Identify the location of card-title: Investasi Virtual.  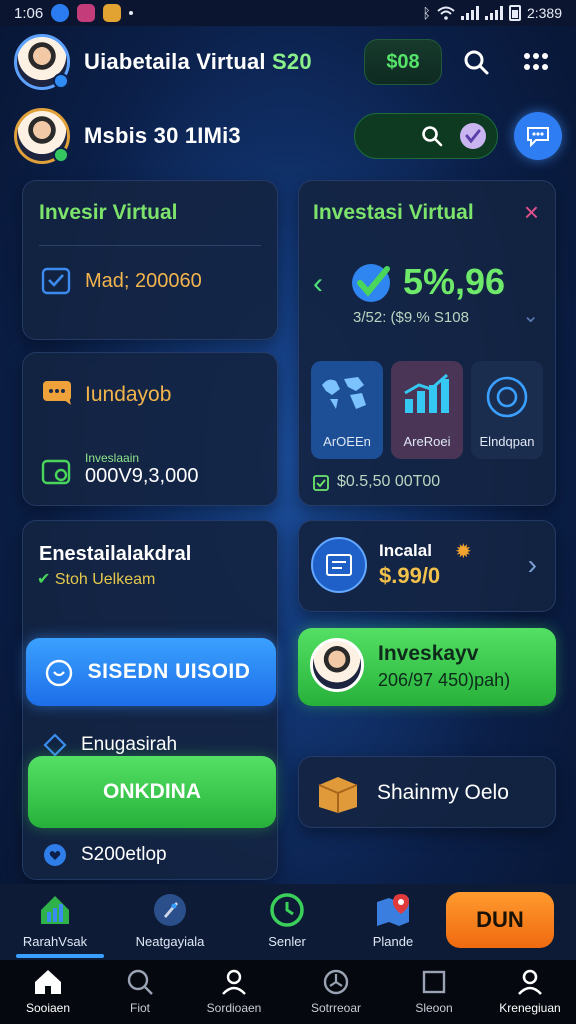
(393, 212).